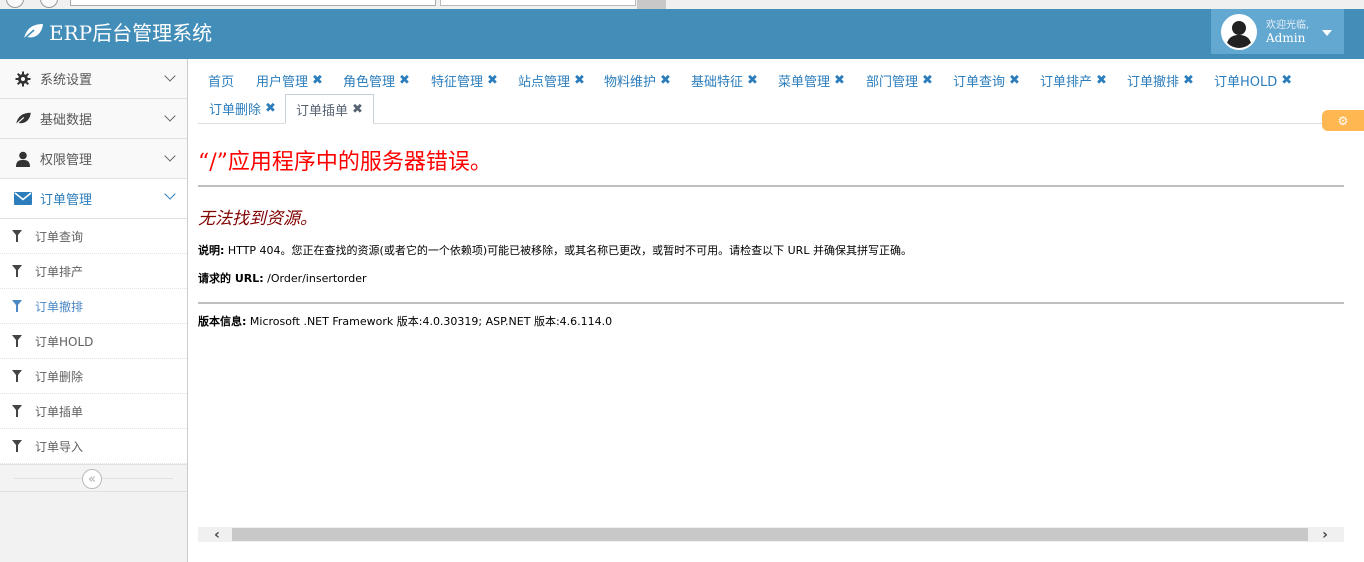  What do you see at coordinates (93, 306) in the screenshot?
I see `submenu-item-order-unschedule: 订单撤排` at bounding box center [93, 306].